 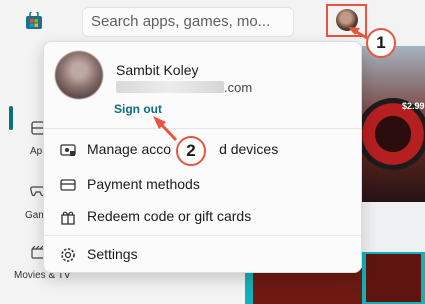 What do you see at coordinates (413, 106) in the screenshot?
I see `price-badge: $2.99` at bounding box center [413, 106].